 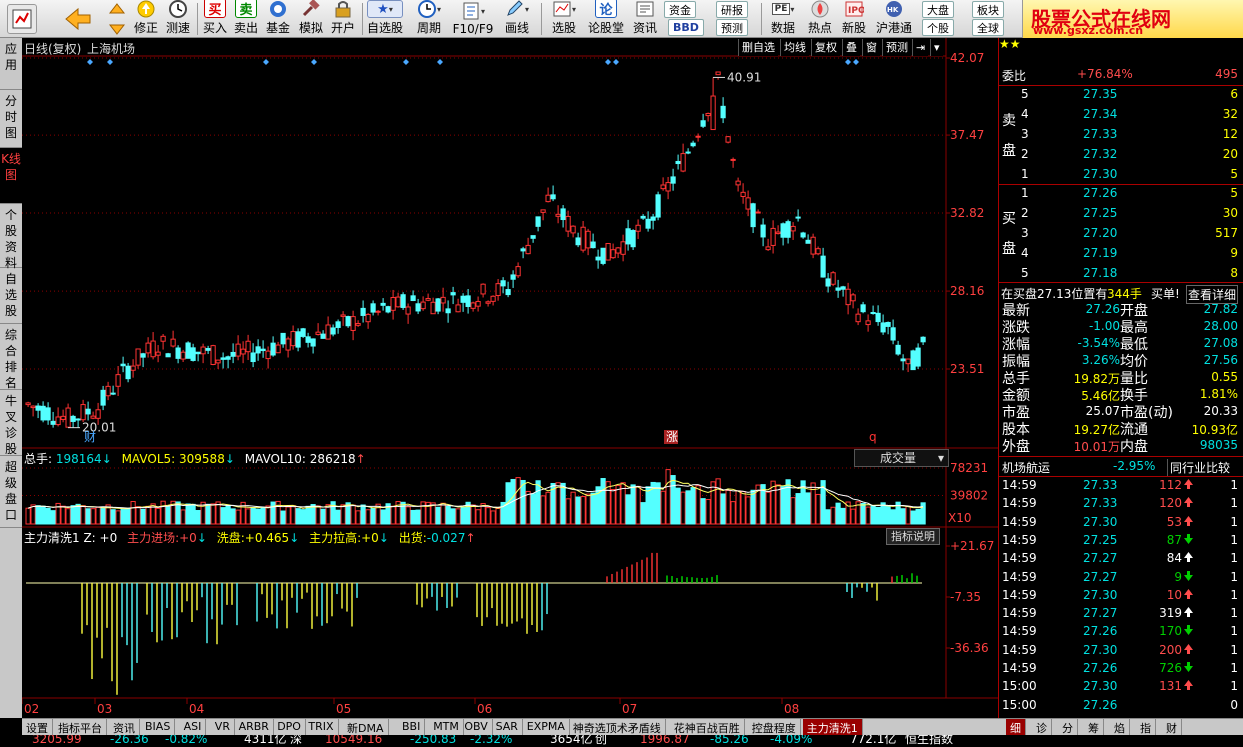 What do you see at coordinates (1121, 486) in the screenshot?
I see `tick-row: 14:59 27.33 112 1` at bounding box center [1121, 486].